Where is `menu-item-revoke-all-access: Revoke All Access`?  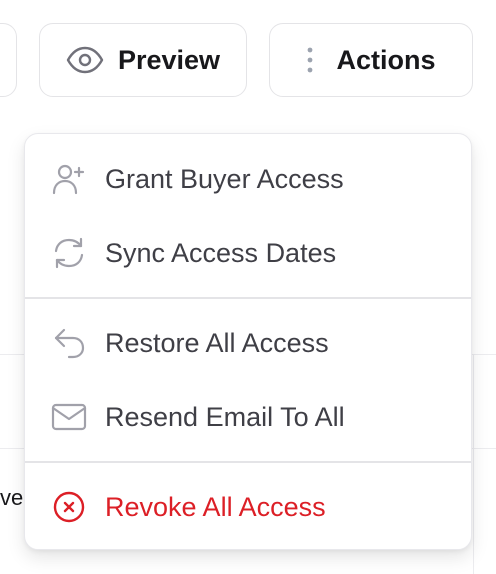
menu-item-revoke-all-access: Revoke All Access is located at coordinates (248, 507).